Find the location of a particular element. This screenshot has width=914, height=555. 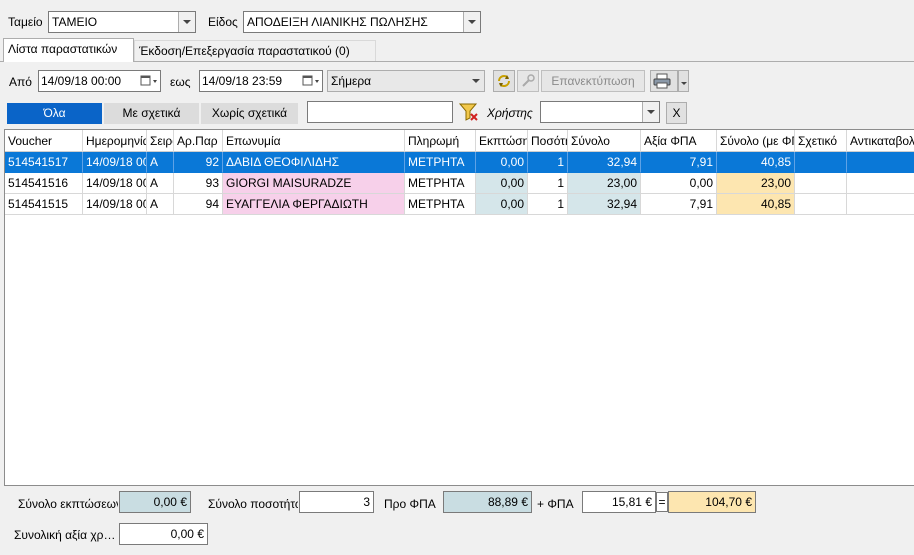

from-date-value: 14/09/18 00:00 is located at coordinates (81, 81).